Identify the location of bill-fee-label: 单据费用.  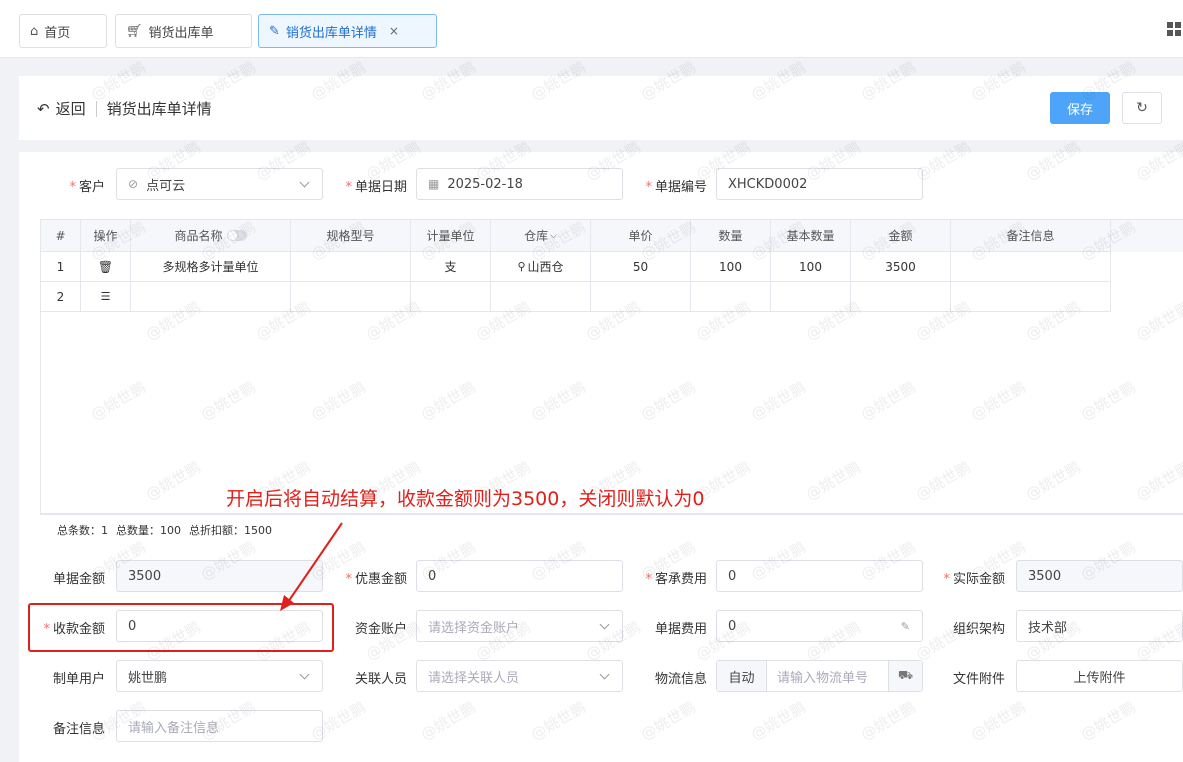
(680, 629).